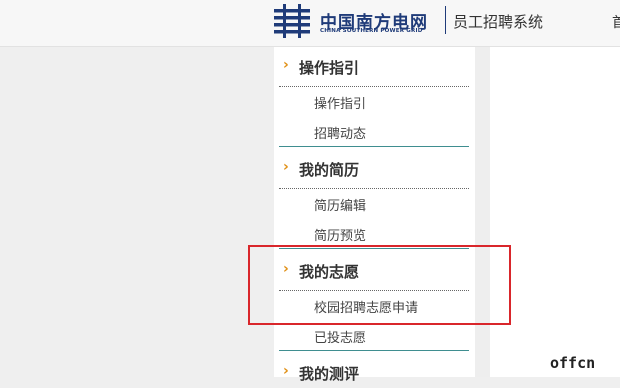 The height and width of the screenshot is (388, 620). Describe the element at coordinates (482, 212) in the screenshot. I see `layout-gutter` at that location.